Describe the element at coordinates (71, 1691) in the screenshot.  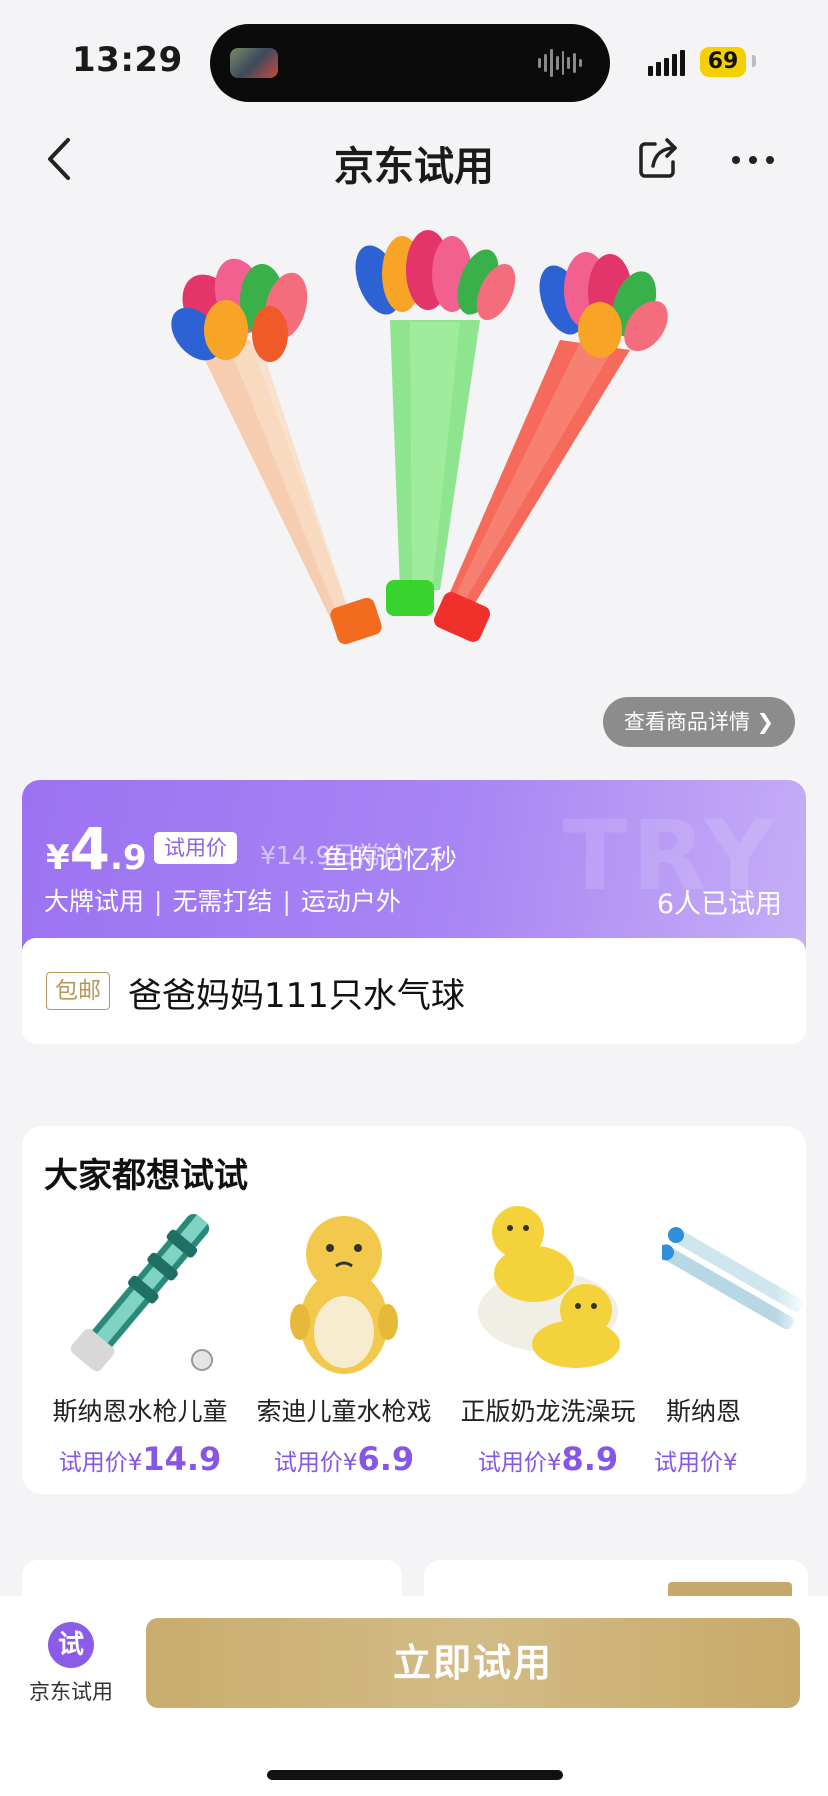
I see `trial-tab-label: 京东试用` at that location.